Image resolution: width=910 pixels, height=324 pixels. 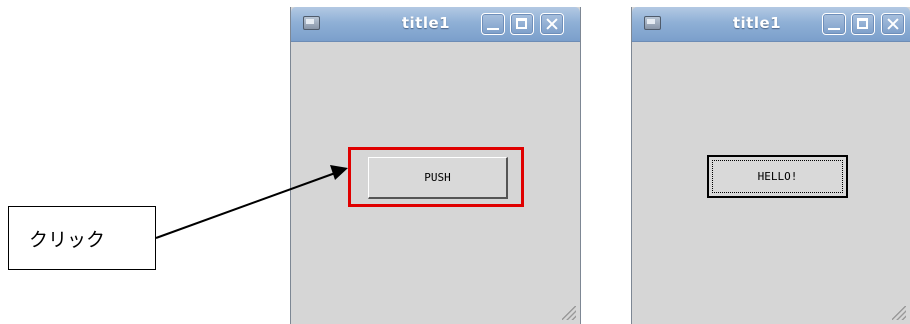 What do you see at coordinates (251, 202) in the screenshot?
I see `callout-arrow` at bounding box center [251, 202].